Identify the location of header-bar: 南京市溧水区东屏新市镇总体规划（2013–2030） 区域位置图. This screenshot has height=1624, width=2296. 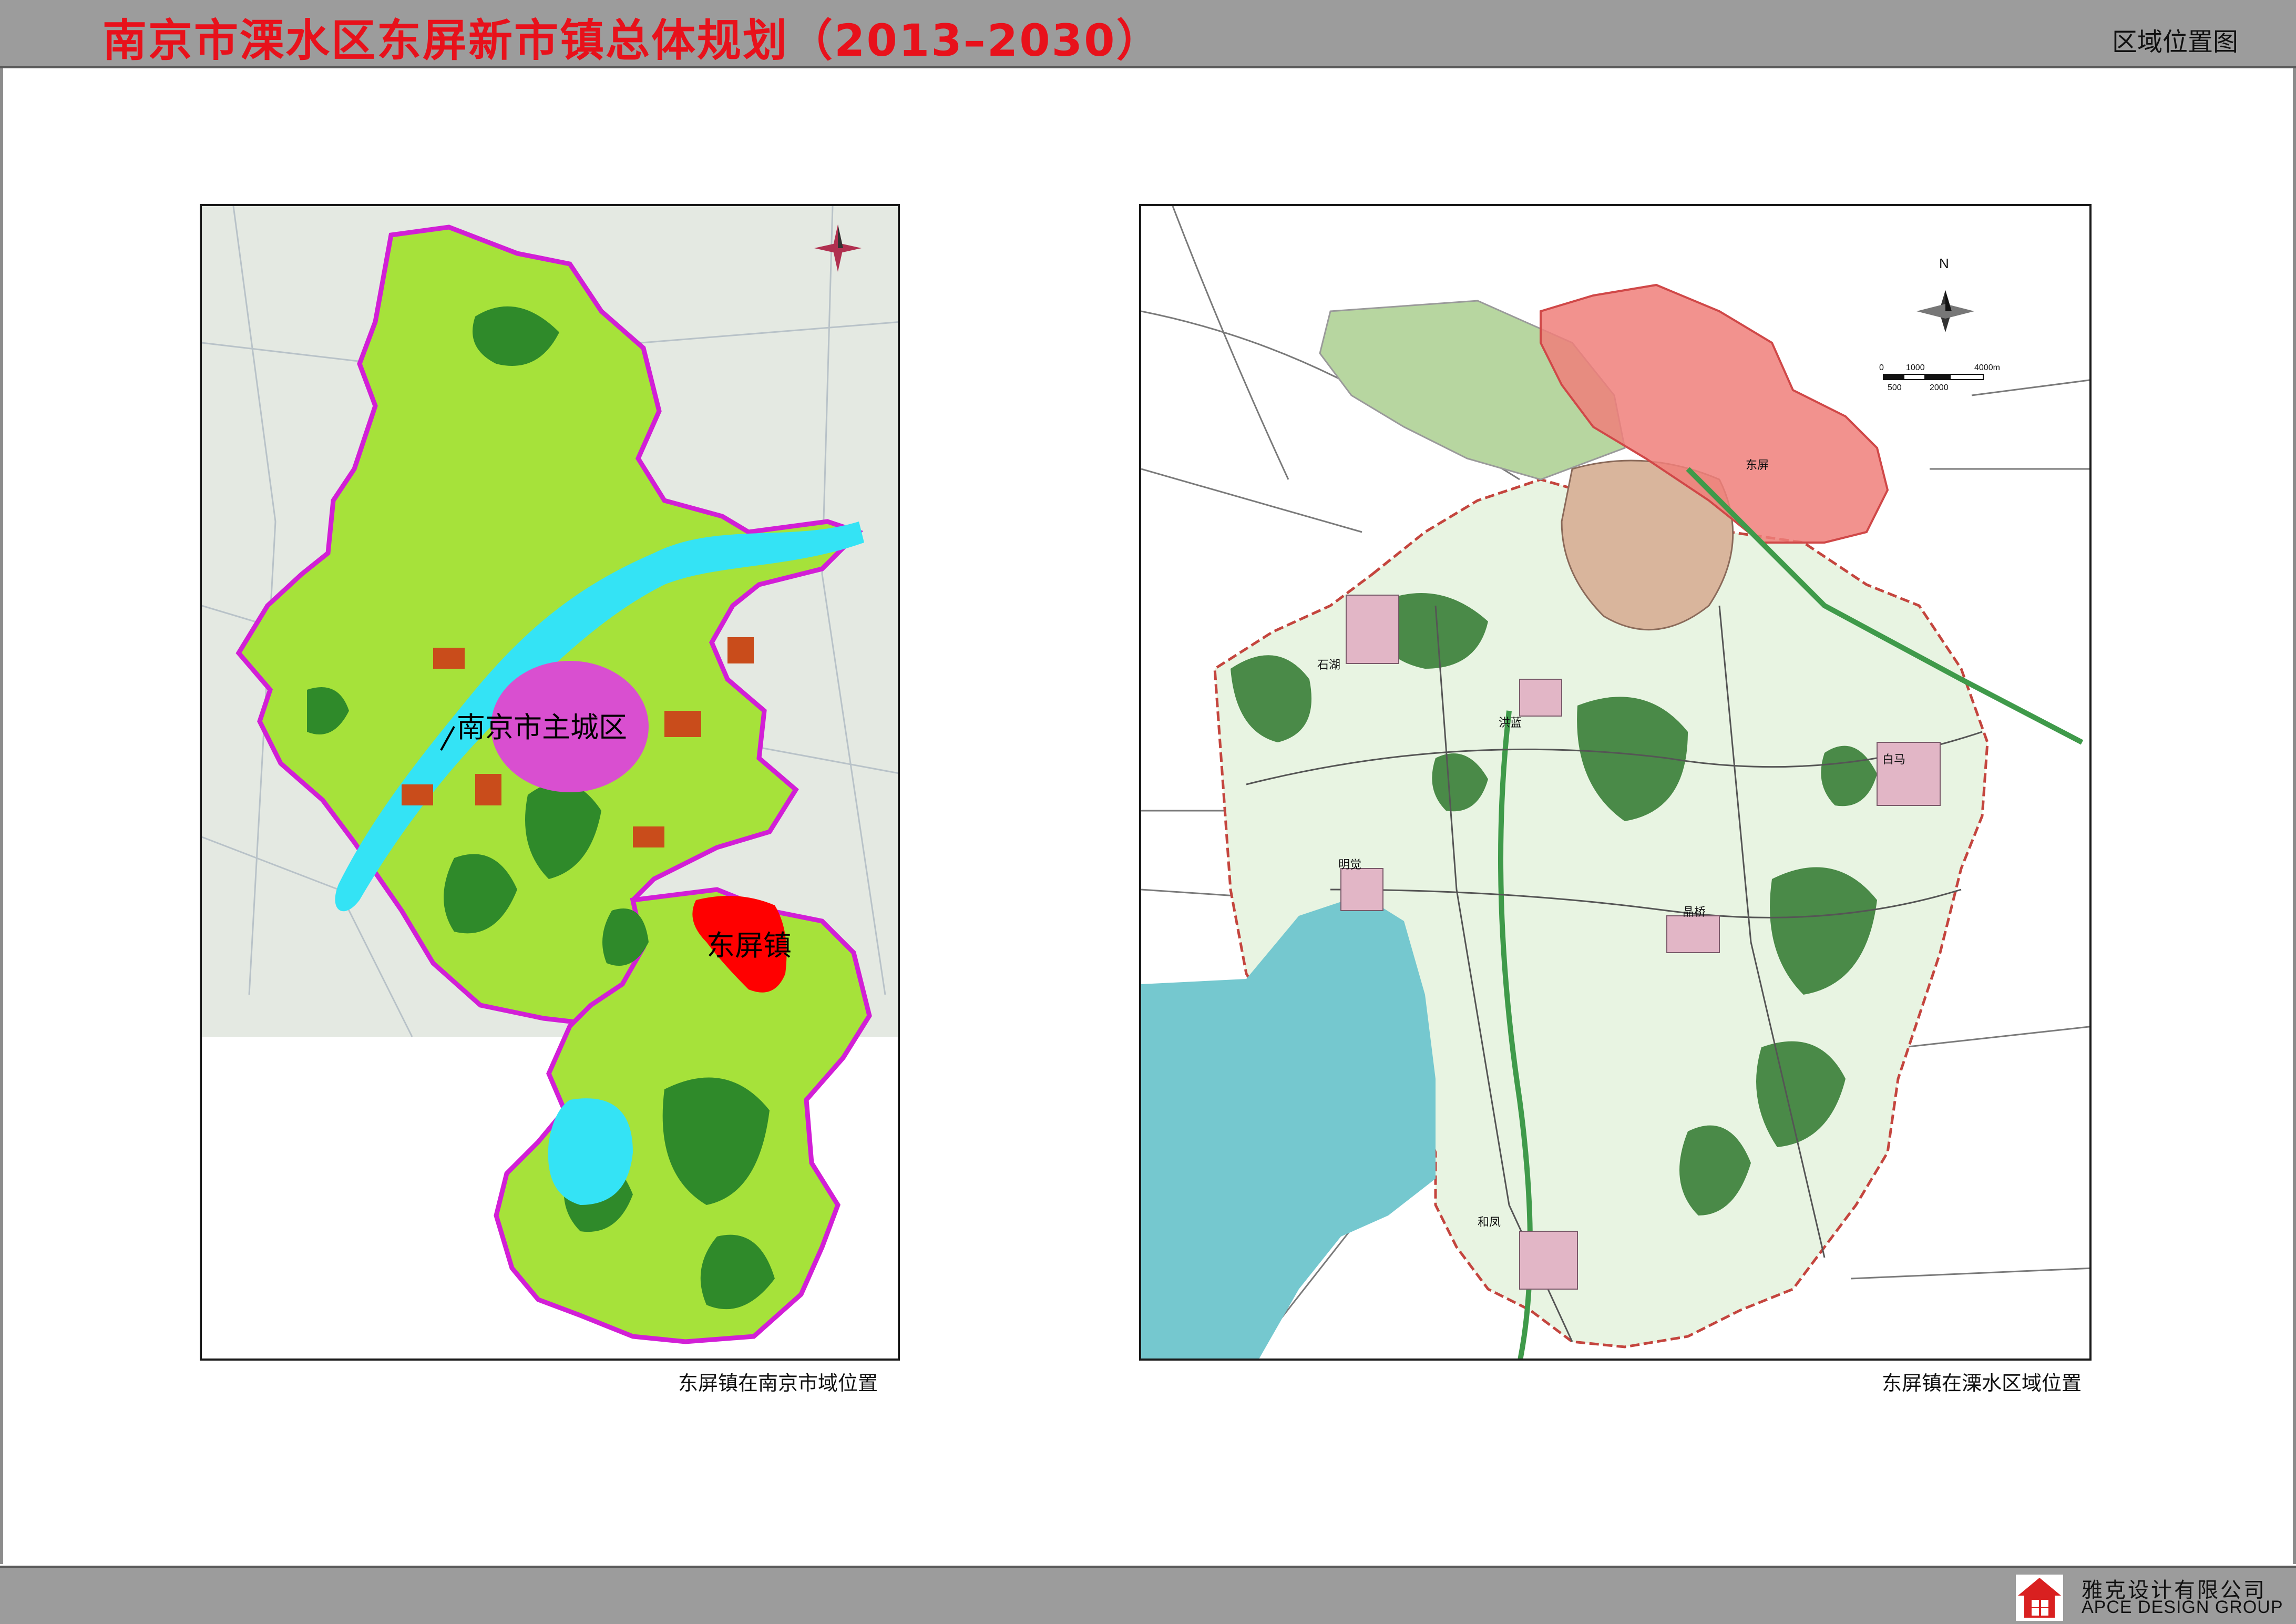
(1148, 34).